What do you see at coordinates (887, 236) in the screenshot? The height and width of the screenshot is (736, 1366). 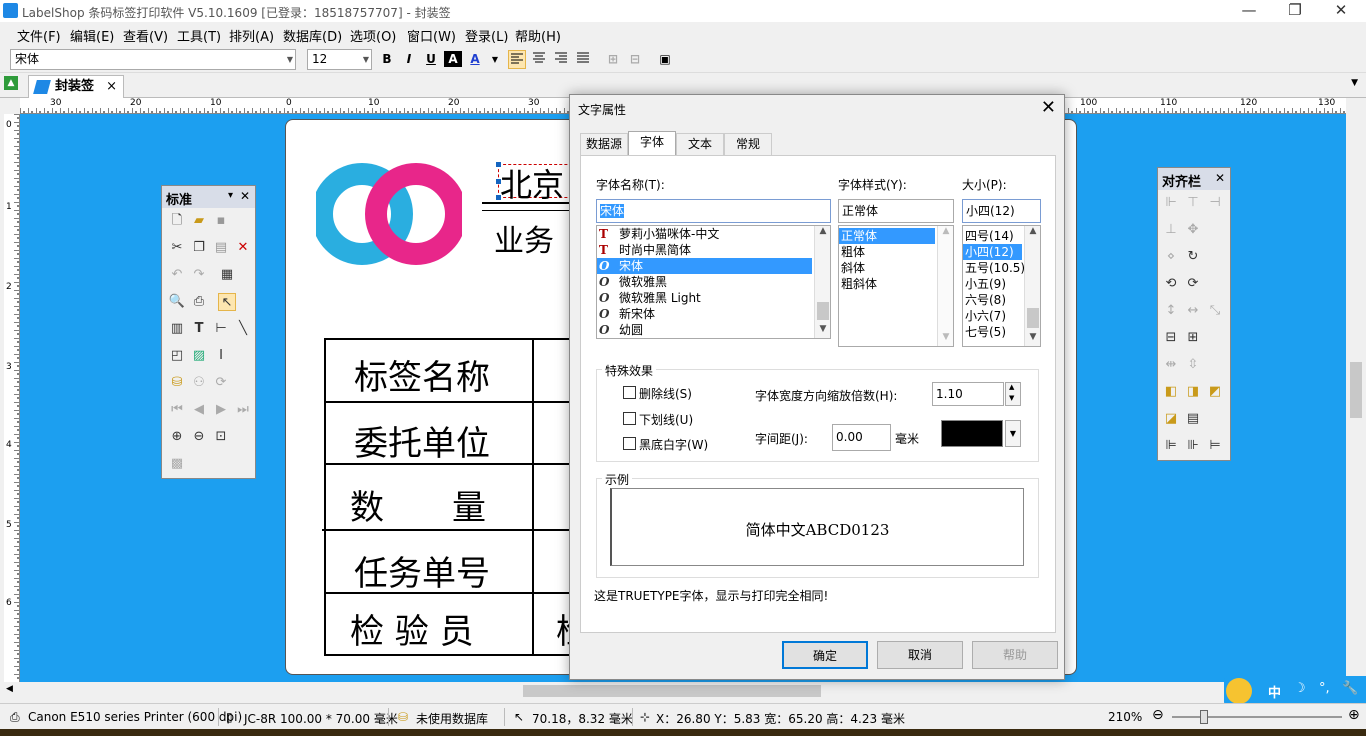 I see `list-item: 正常体` at bounding box center [887, 236].